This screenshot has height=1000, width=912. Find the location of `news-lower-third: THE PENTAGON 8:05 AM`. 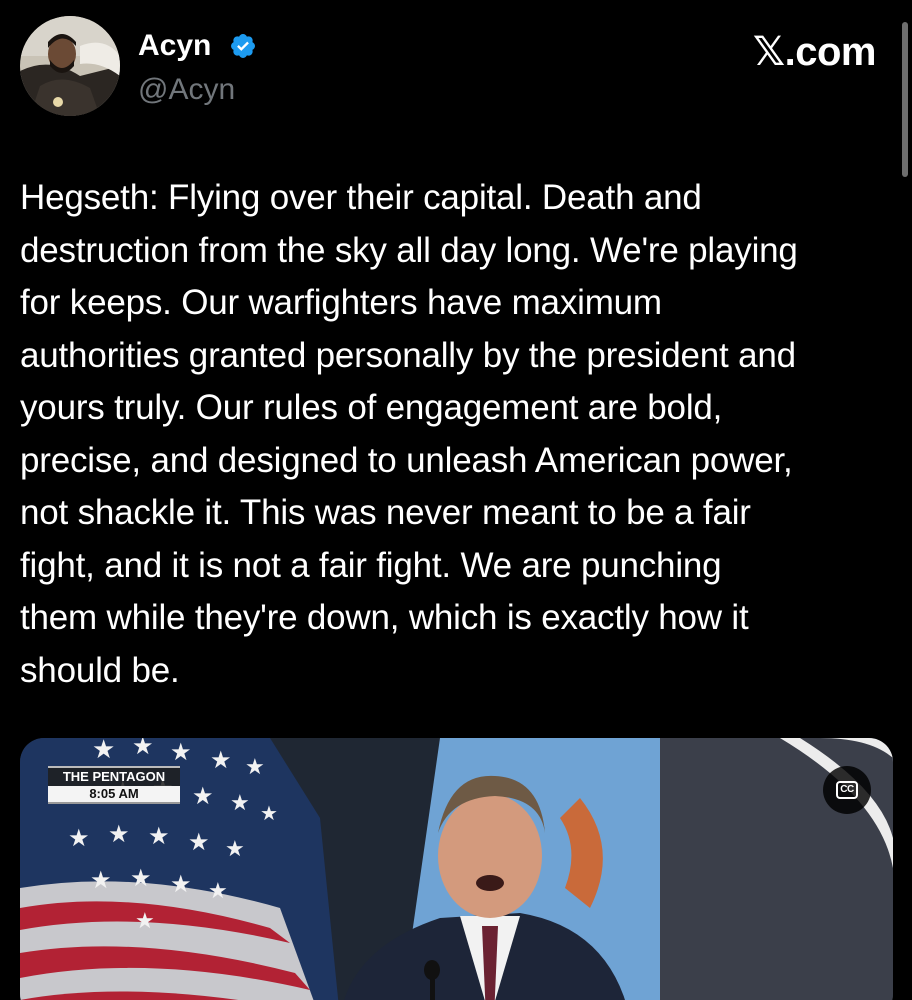

news-lower-third: THE PENTAGON 8:05 AM is located at coordinates (114, 785).